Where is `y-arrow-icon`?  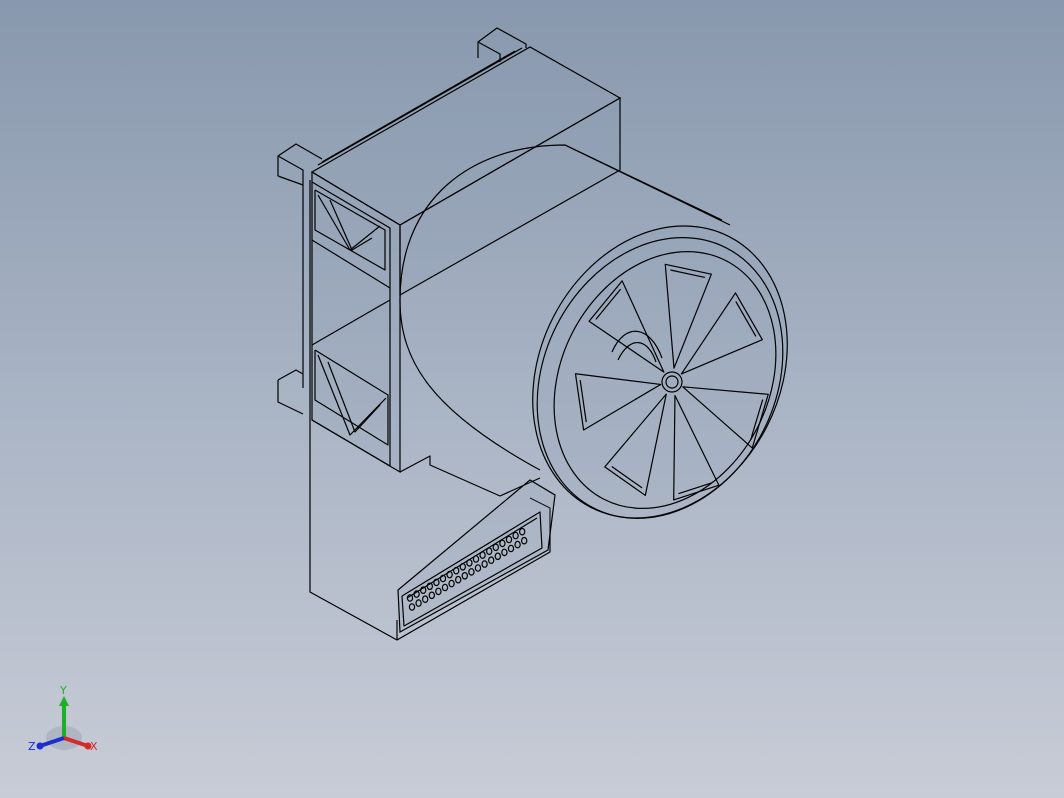 y-arrow-icon is located at coordinates (64, 701).